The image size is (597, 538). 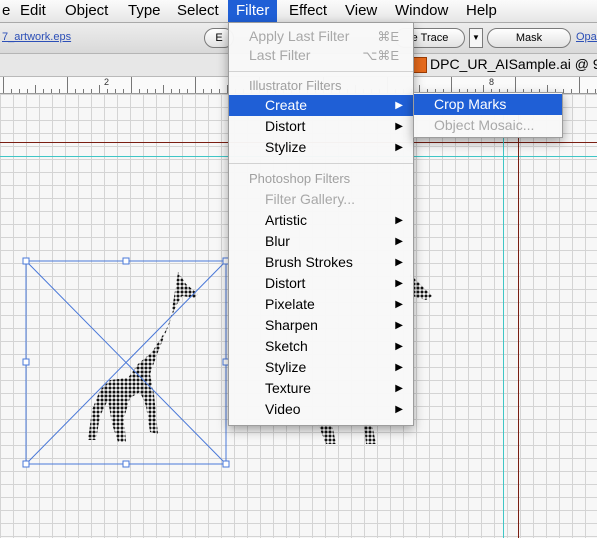 I want to click on last-filter-item: Last Filter ⌥⌘E, so click(x=321, y=55).